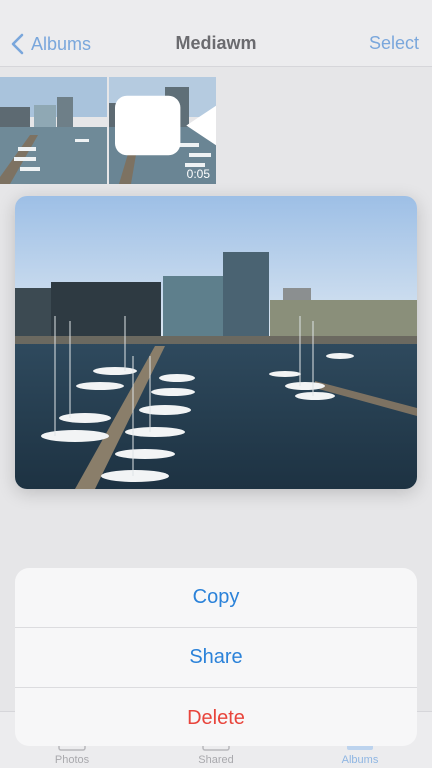 The width and height of the screenshot is (432, 768). Describe the element at coordinates (216, 760) in the screenshot. I see `tab-shared-label: Shared` at that location.